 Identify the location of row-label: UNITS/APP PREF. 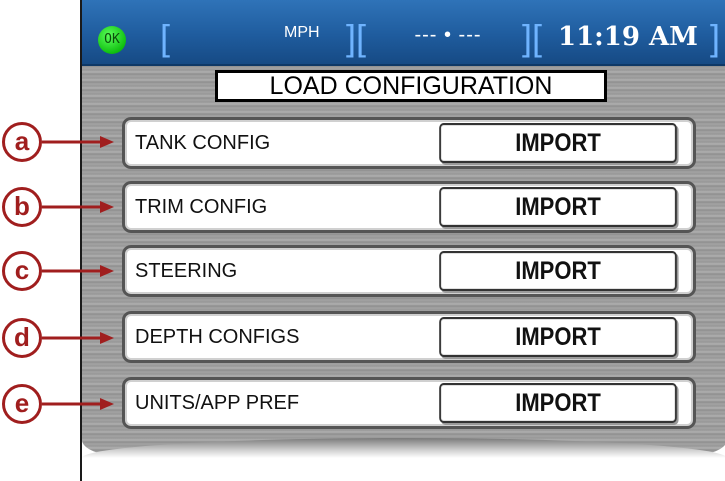
(217, 403).